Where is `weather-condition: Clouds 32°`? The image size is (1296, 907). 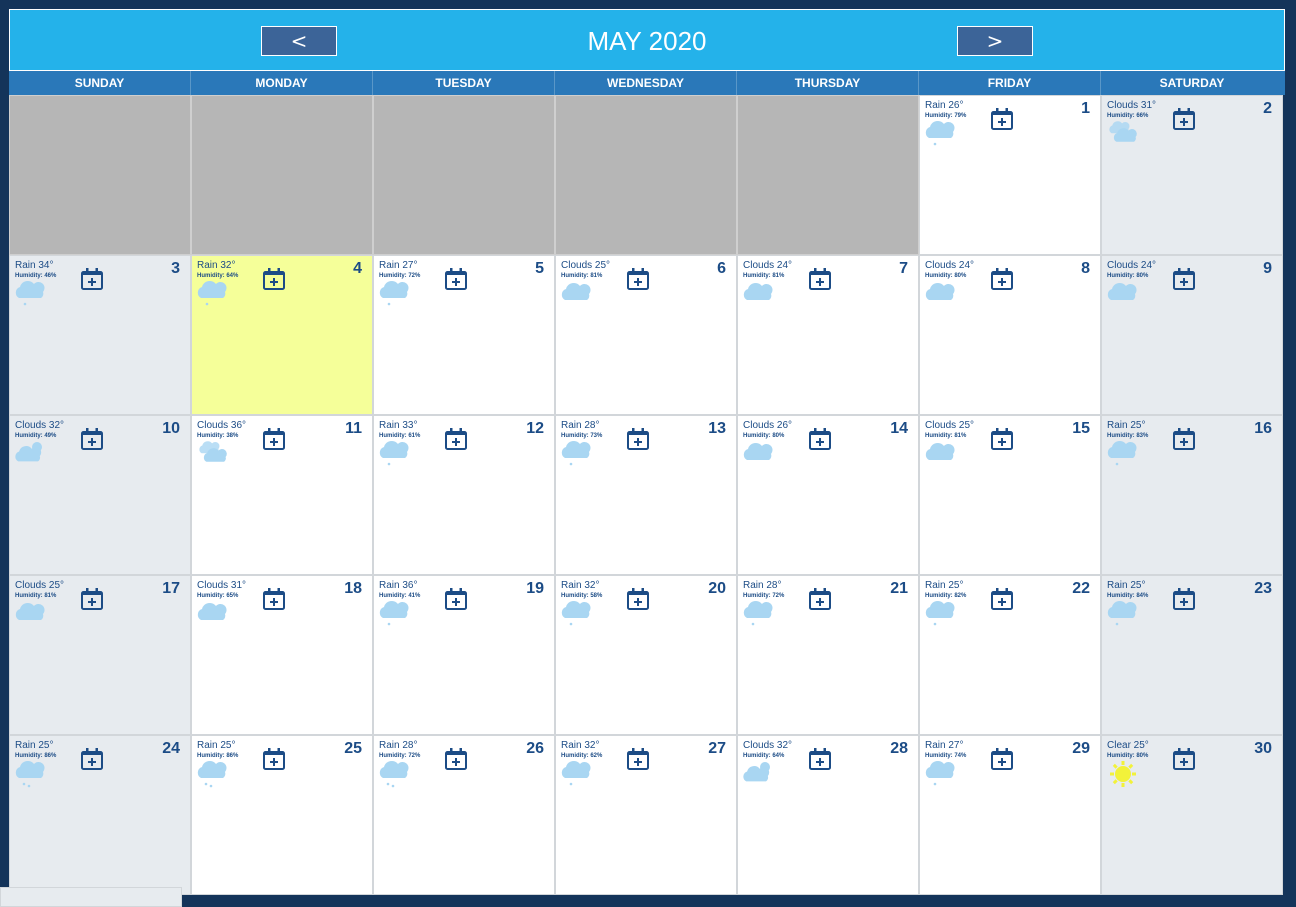
weather-condition: Clouds 32° is located at coordinates (768, 745).